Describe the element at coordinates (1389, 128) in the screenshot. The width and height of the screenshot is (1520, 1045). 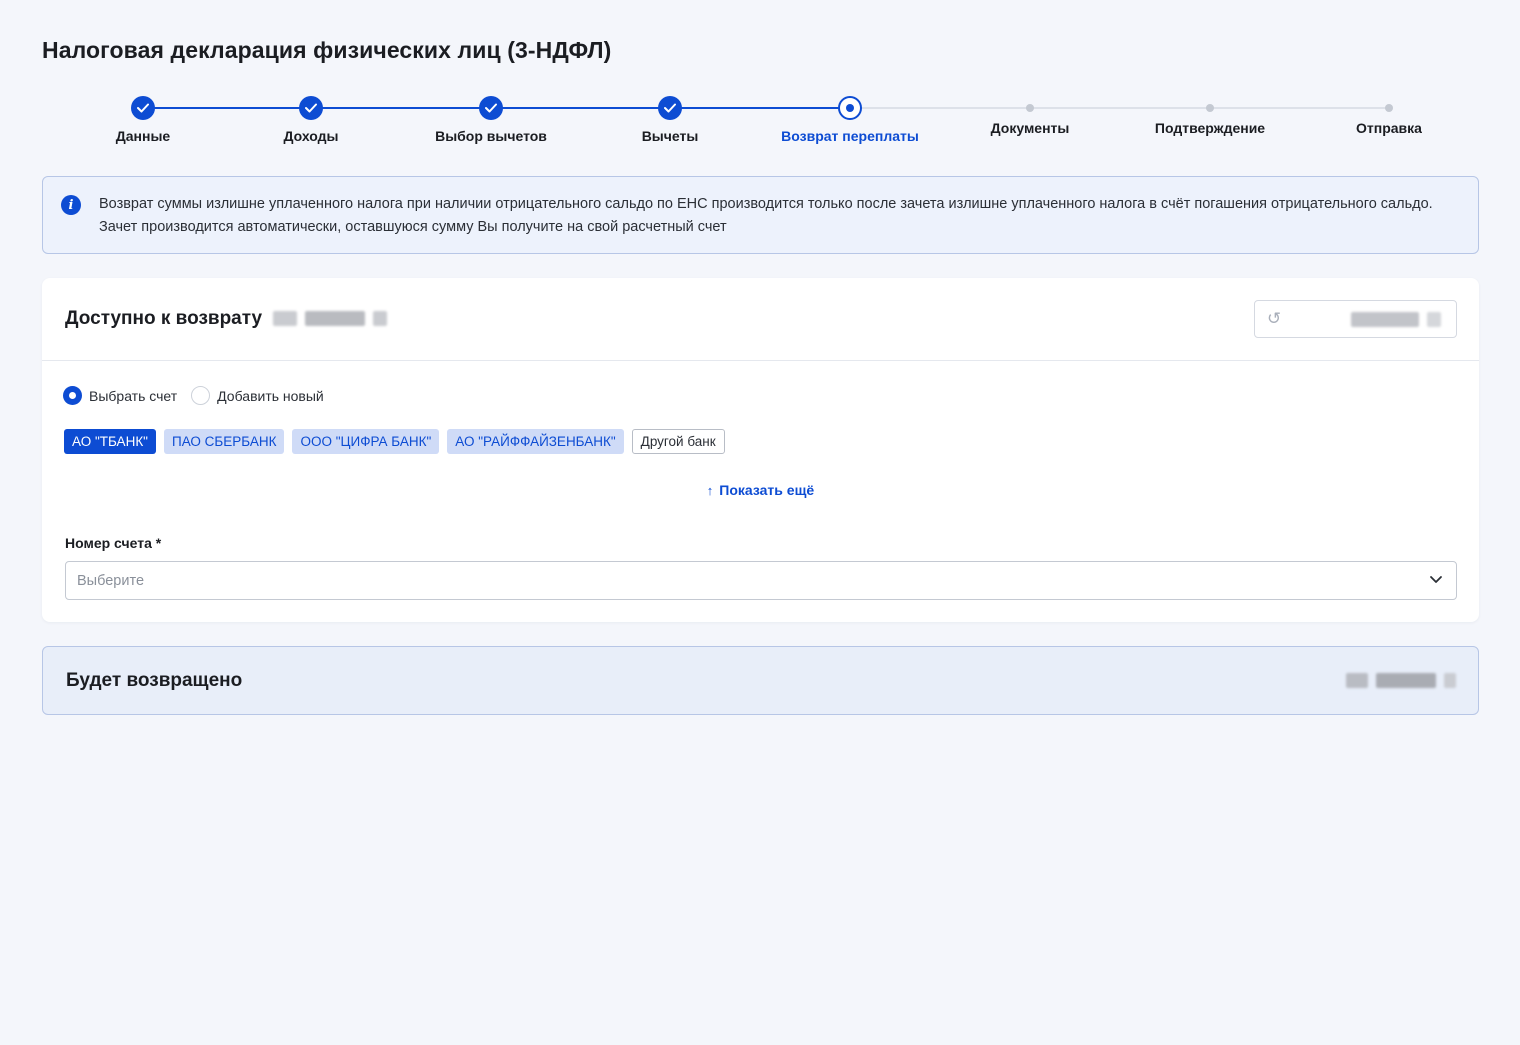
I see `step-label: Отправка` at that location.